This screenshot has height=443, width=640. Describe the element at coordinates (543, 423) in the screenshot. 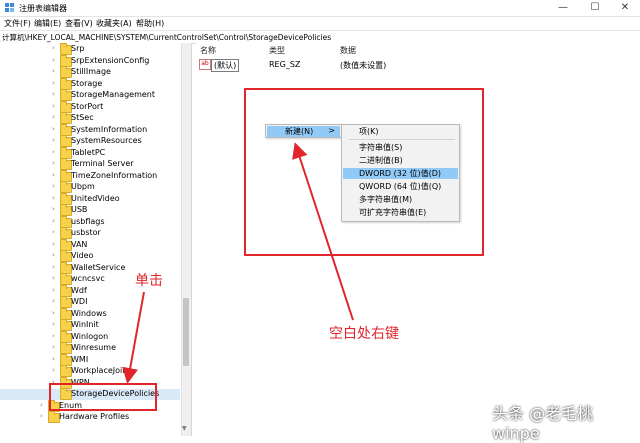

I see `watermark: 头条 @老毛桃winpe` at that location.